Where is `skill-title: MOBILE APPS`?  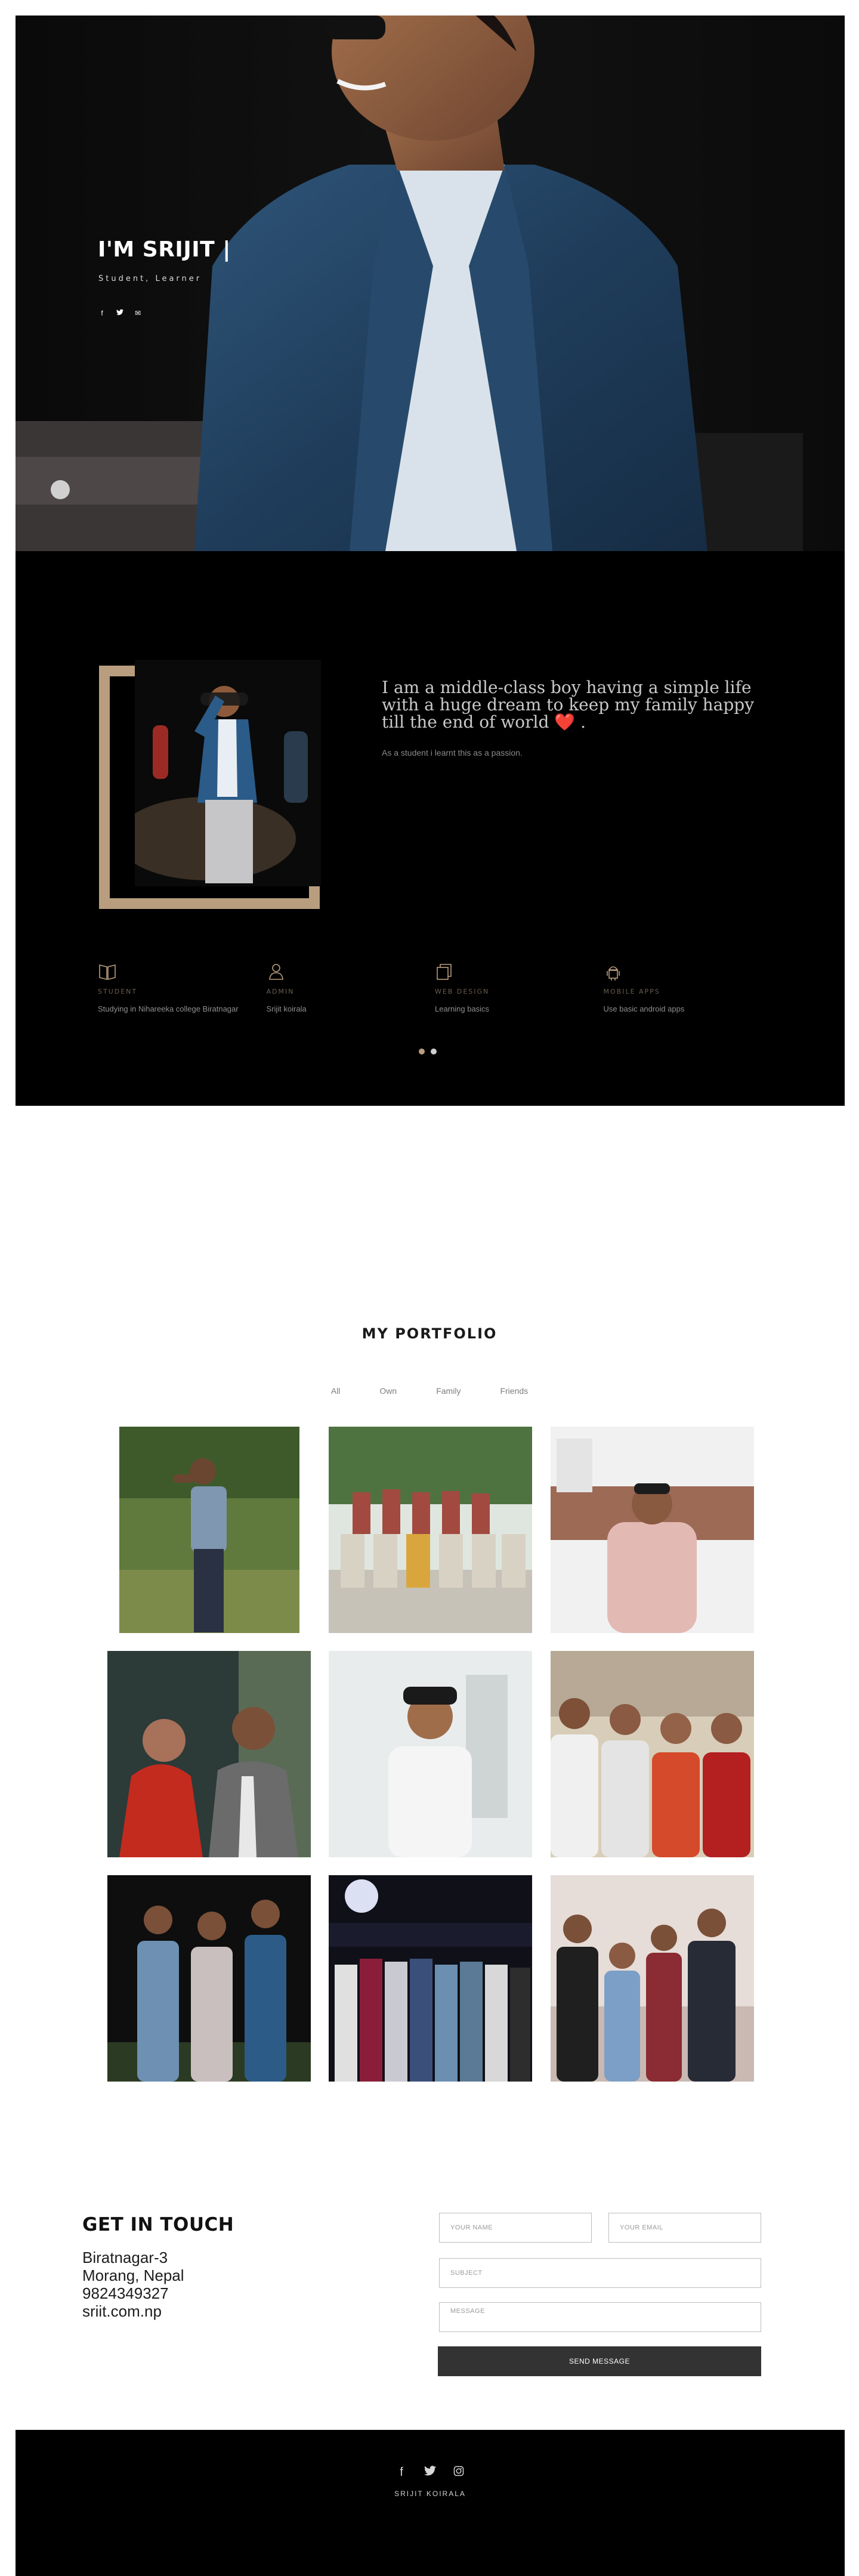
skill-title: MOBILE APPS is located at coordinates (631, 991).